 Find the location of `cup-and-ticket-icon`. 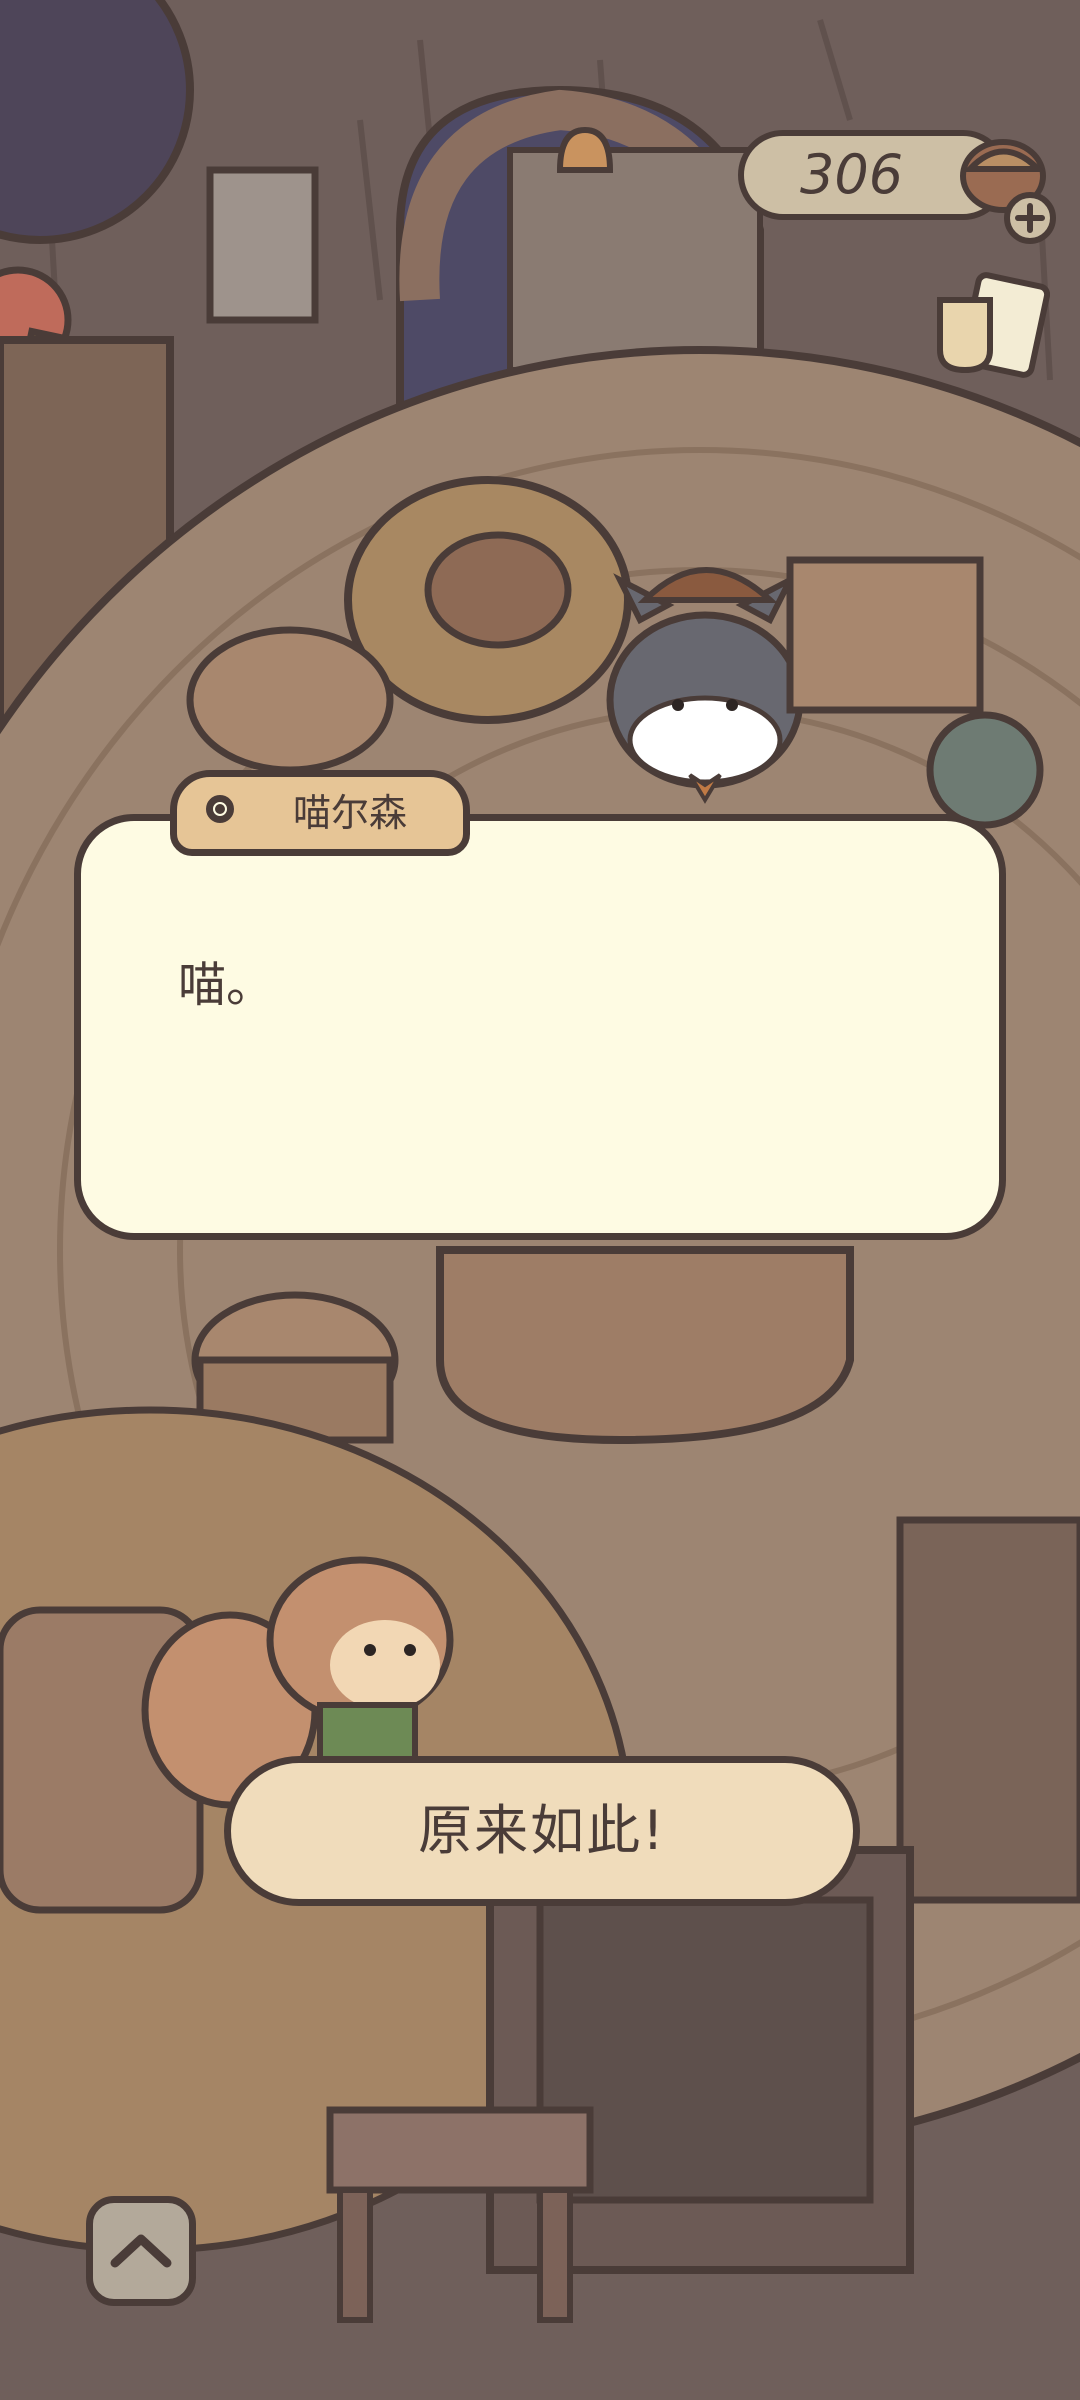

cup-and-ticket-icon is located at coordinates (990, 330).